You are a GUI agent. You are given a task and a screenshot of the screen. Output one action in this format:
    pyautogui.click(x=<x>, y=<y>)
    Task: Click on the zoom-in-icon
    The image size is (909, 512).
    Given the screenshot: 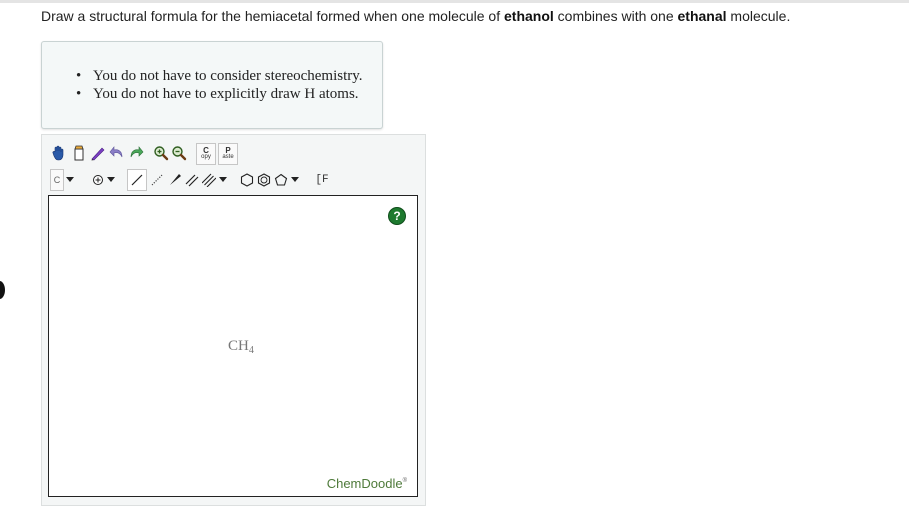 What is the action you would take?
    pyautogui.click(x=161, y=153)
    